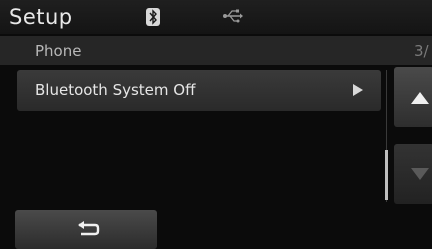 This screenshot has width=432, height=249. I want to click on scroll-up-button, so click(413, 97).